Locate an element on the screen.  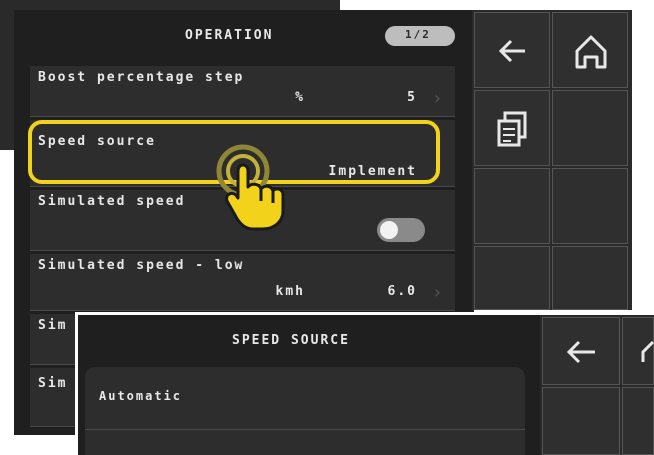
back-button is located at coordinates (512, 50).